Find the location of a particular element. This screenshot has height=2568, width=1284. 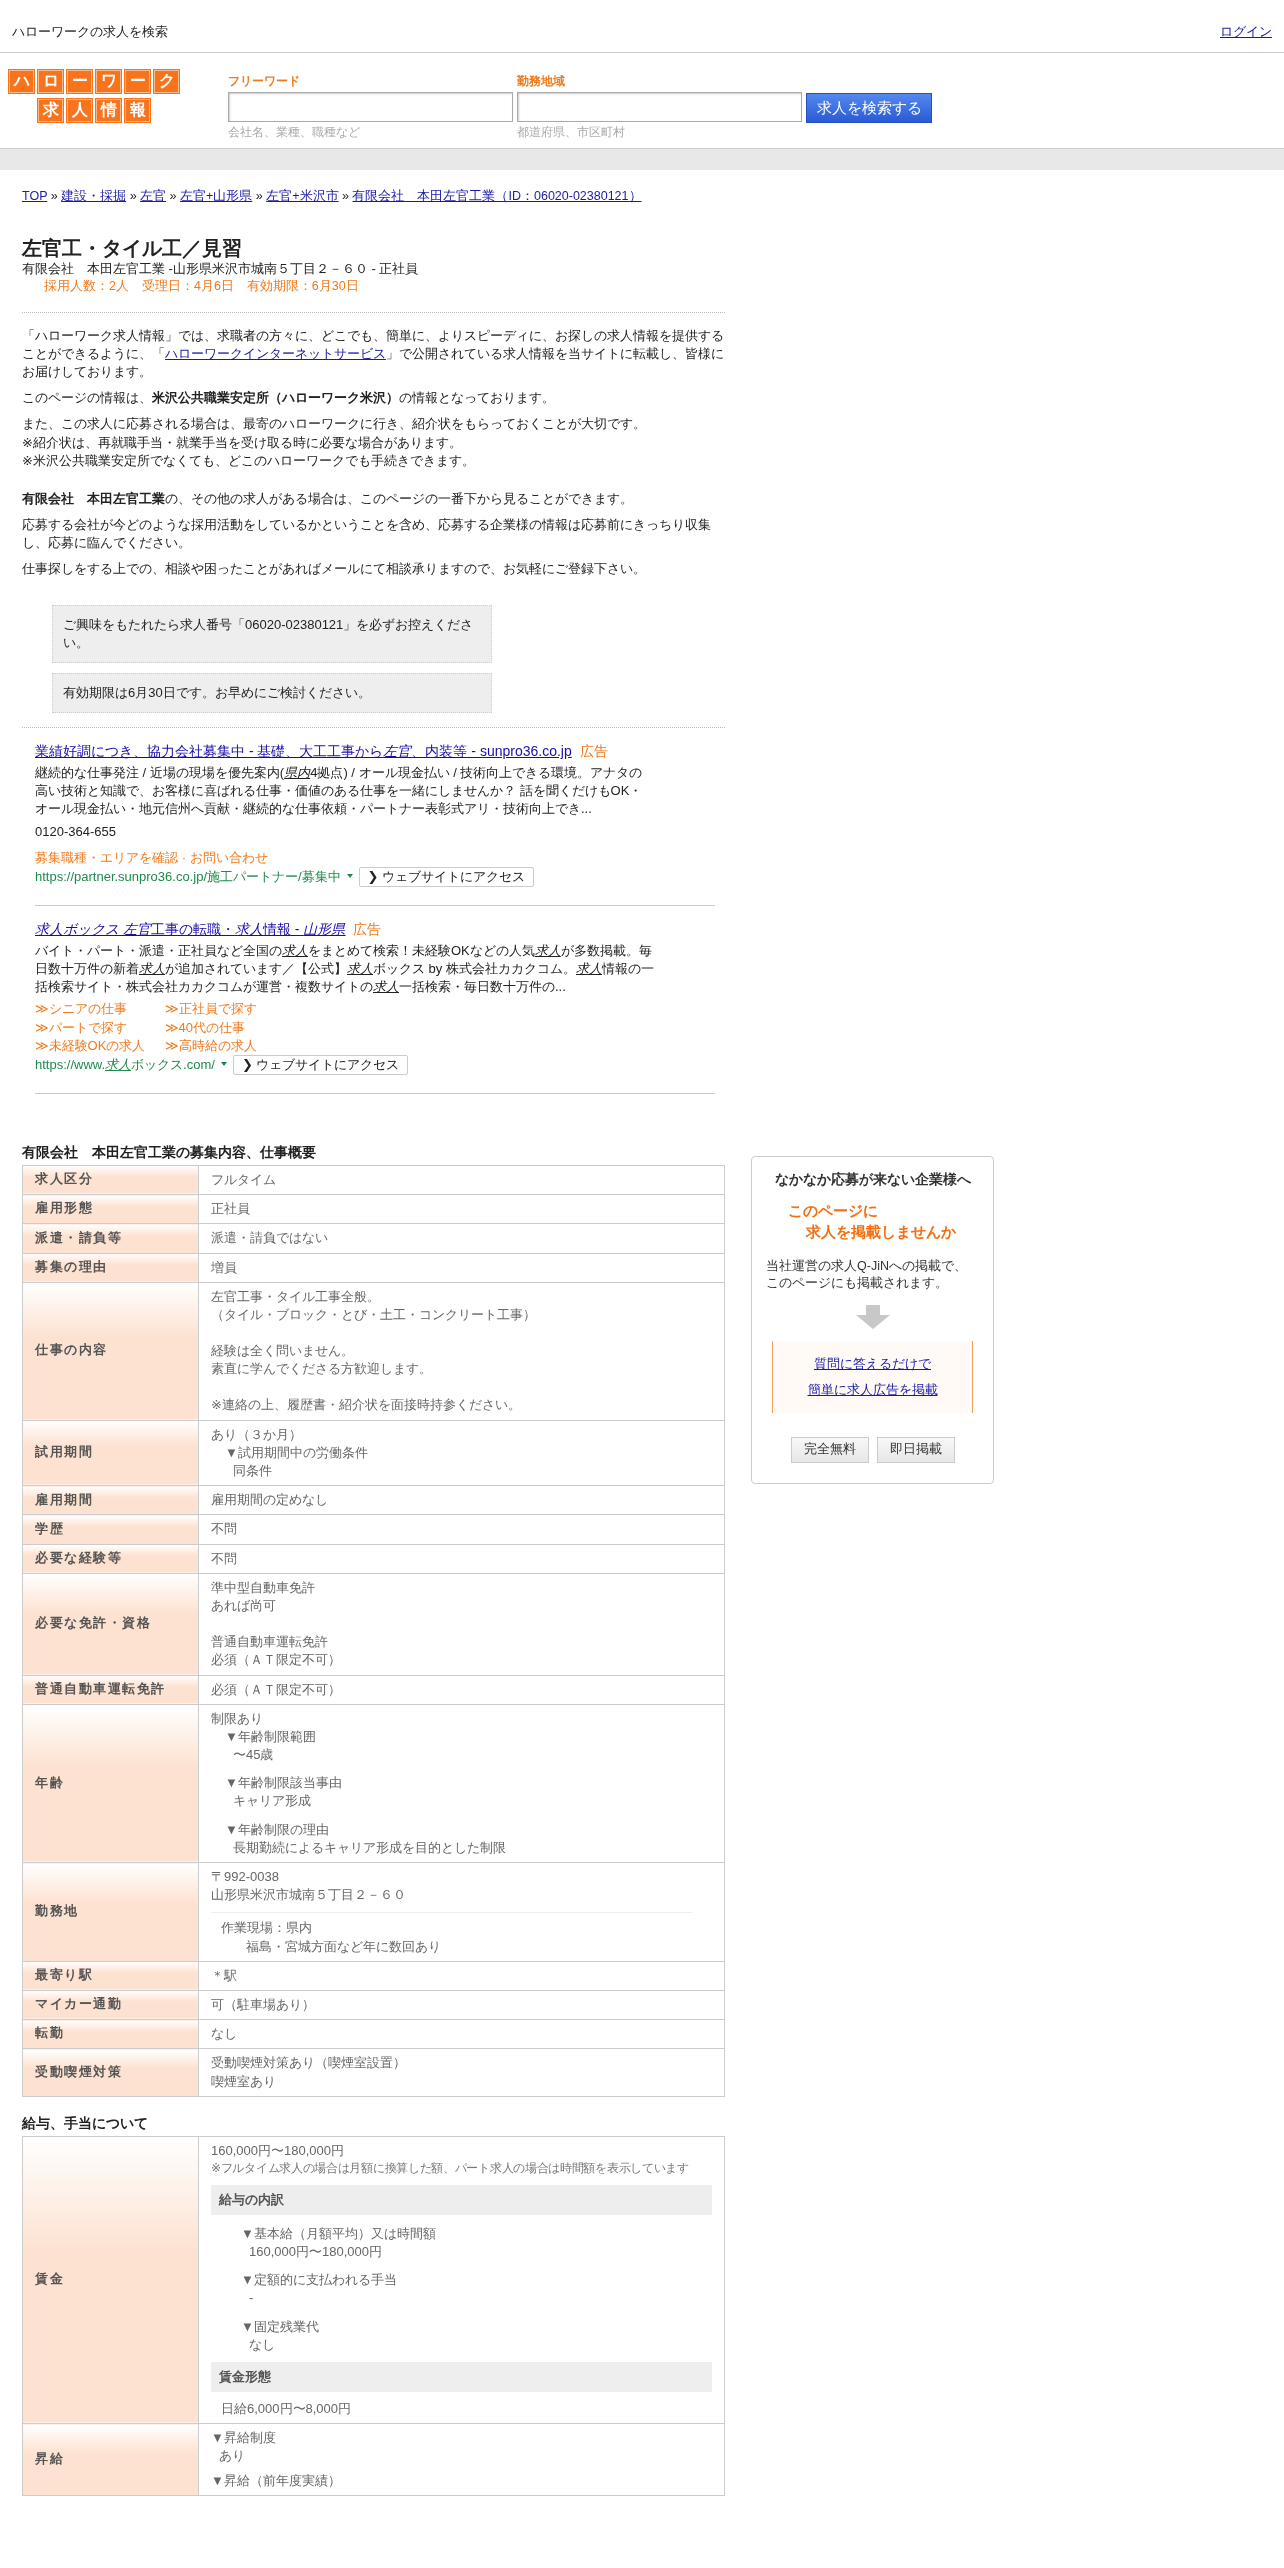

item-heading: ▼昇給制度 is located at coordinates (244, 2438).